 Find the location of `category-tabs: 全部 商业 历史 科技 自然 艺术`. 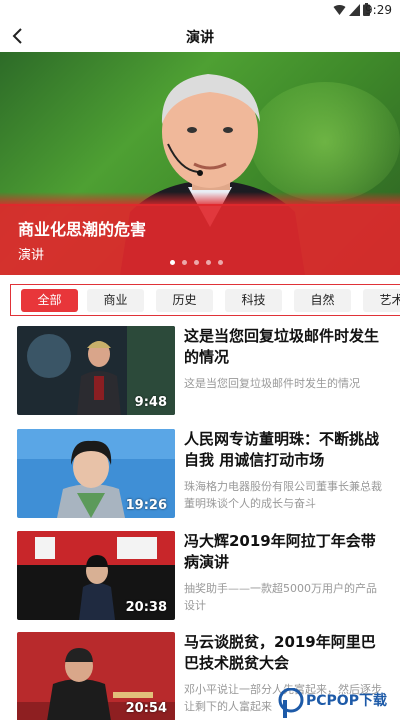

category-tabs: 全部 商业 历史 科技 自然 艺术 is located at coordinates (205, 300).